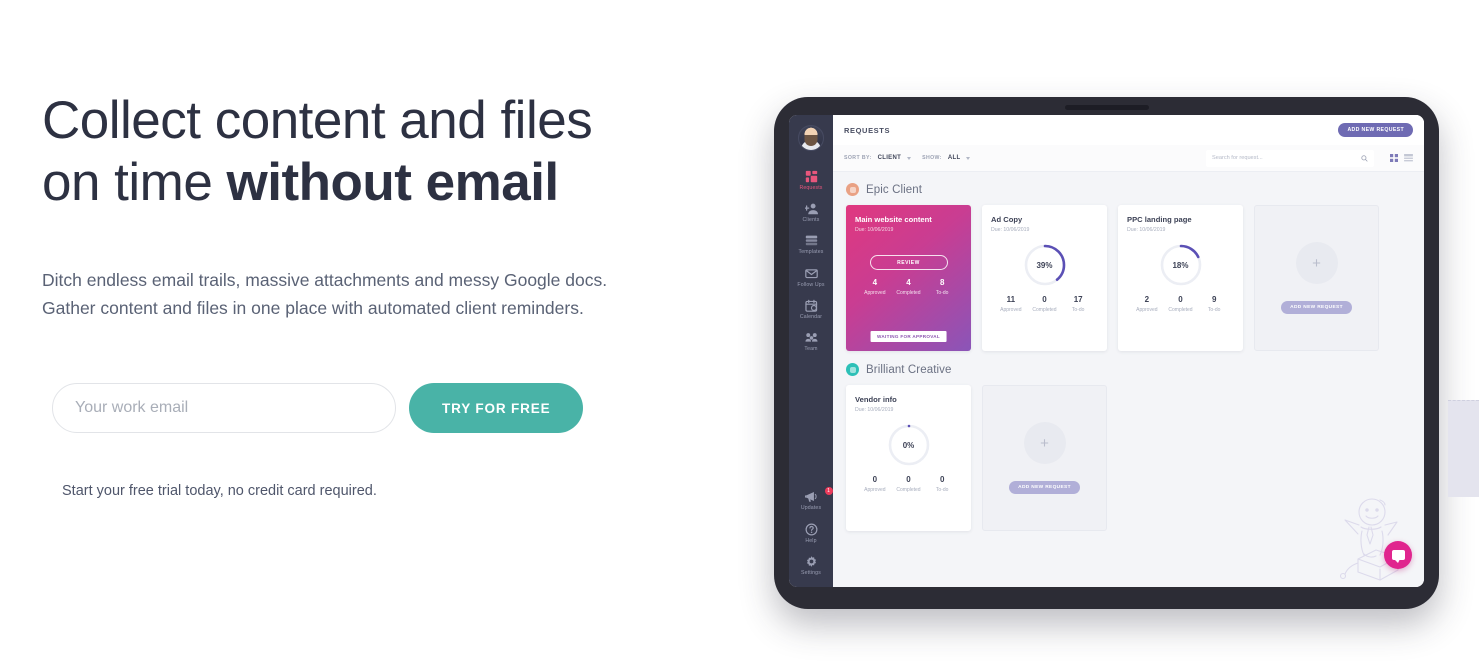 The image size is (1479, 661). What do you see at coordinates (875, 292) in the screenshot?
I see `stat-label: Approved` at bounding box center [875, 292].